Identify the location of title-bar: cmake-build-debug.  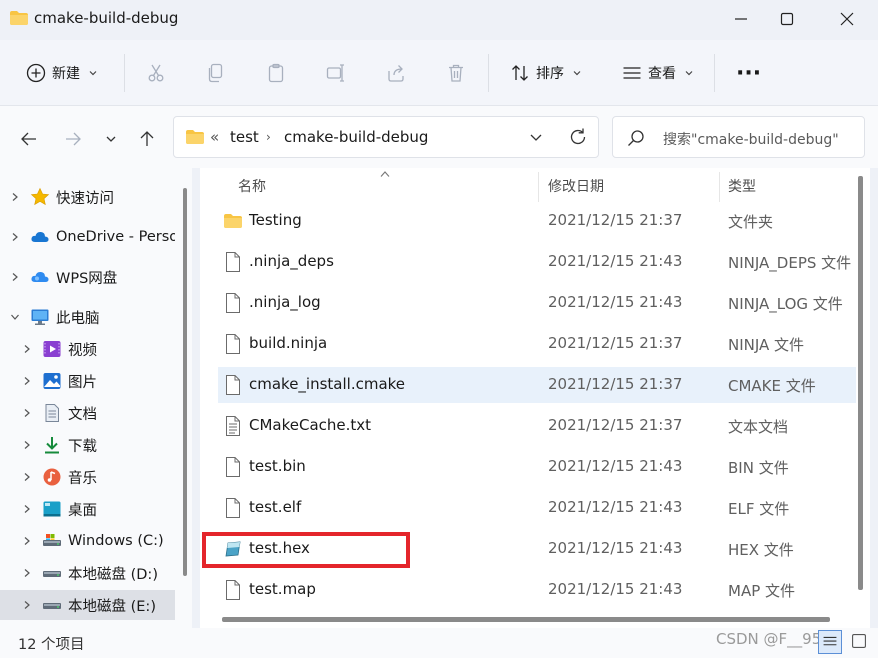
(439, 20).